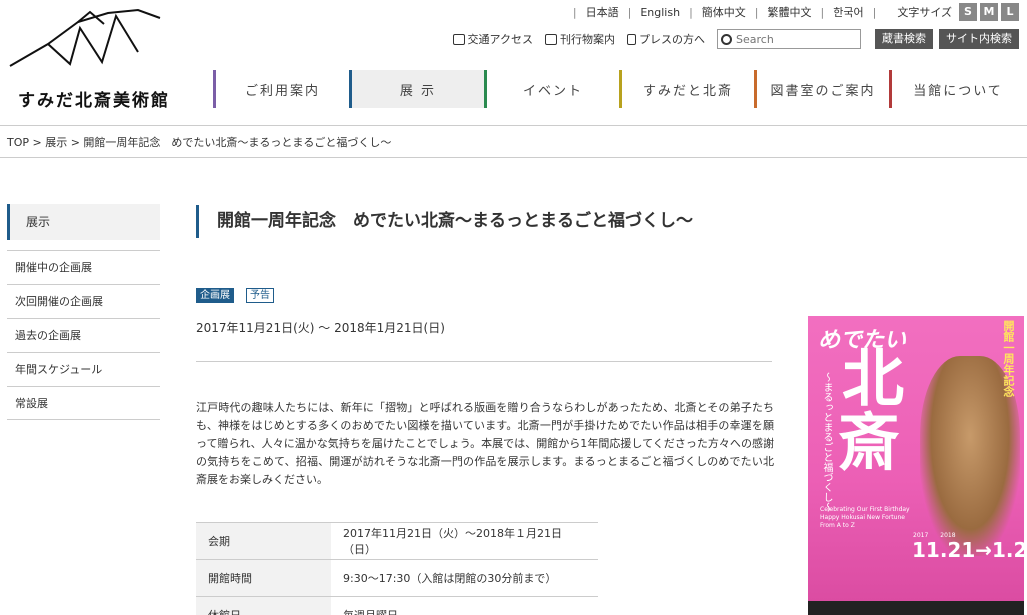  I want to click on publications-link: 刊行物案内, so click(580, 39).